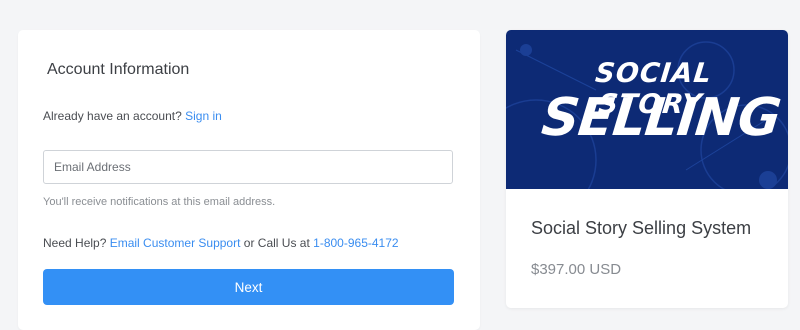 The image size is (800, 330). Describe the element at coordinates (118, 69) in the screenshot. I see `account-title: Account Information` at that location.